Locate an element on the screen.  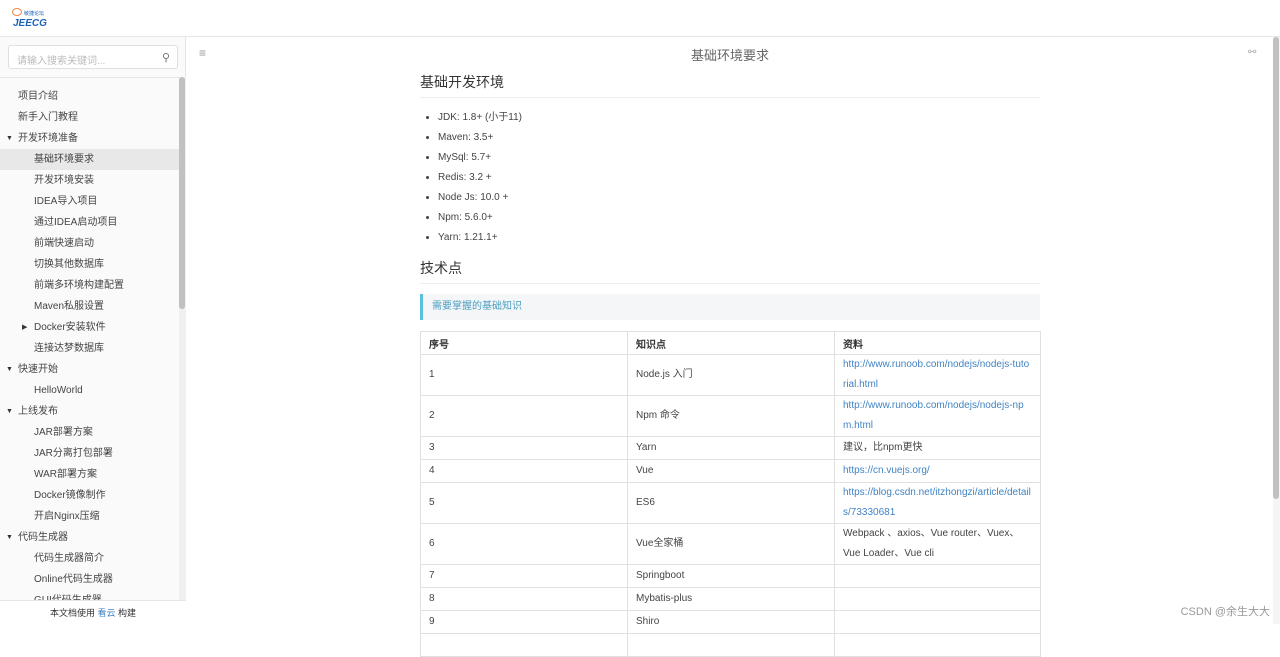
nav-item: Maven私服设置 is located at coordinates (90, 306).